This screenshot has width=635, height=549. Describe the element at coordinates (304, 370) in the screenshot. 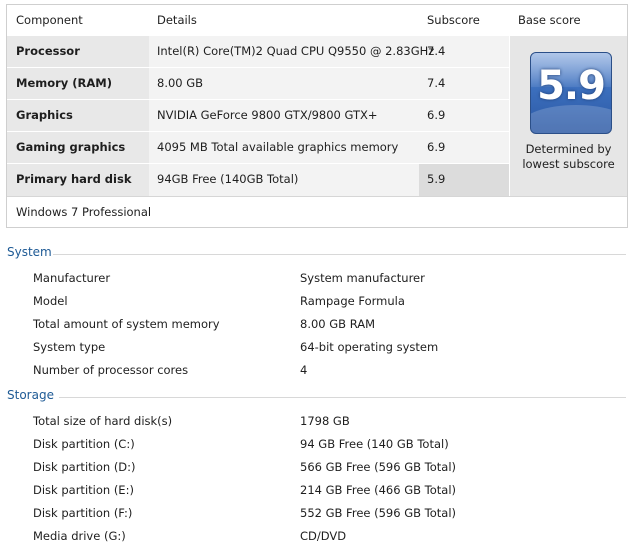

I see `property-value: 4` at that location.